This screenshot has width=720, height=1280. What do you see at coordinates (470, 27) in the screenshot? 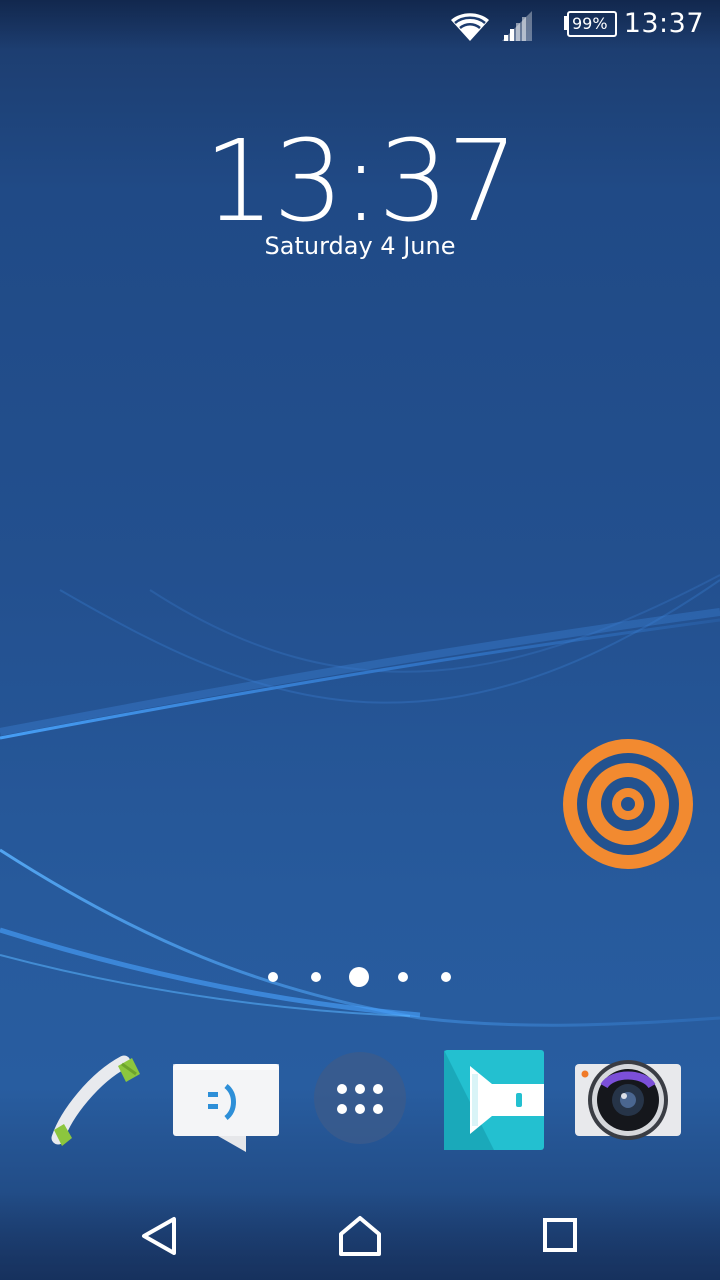
I see `wifi-icon` at bounding box center [470, 27].